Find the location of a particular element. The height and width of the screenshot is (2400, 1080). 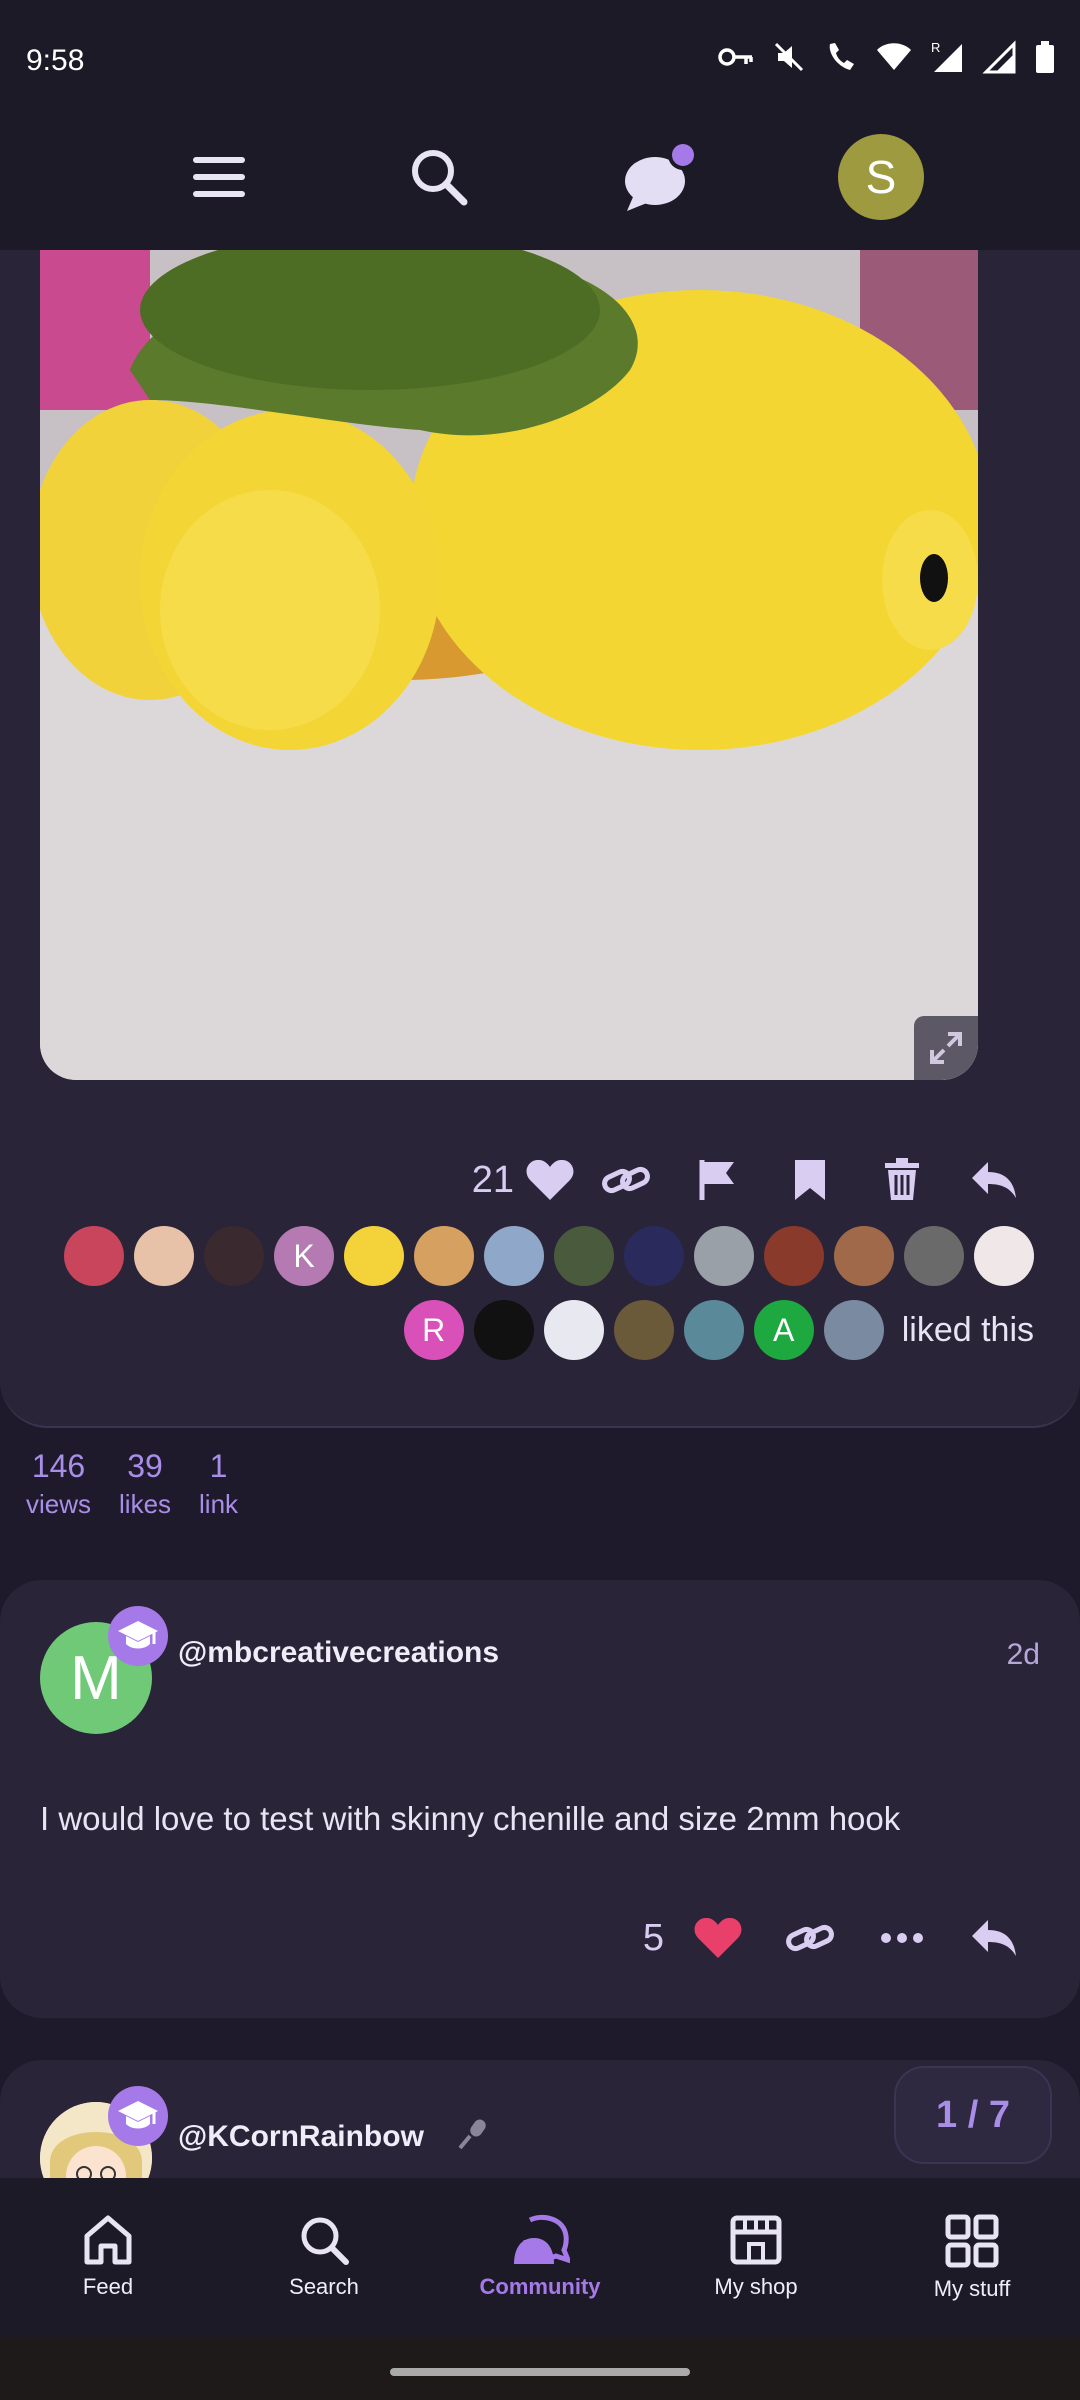

vpn-key-icon is located at coordinates (736, 57).